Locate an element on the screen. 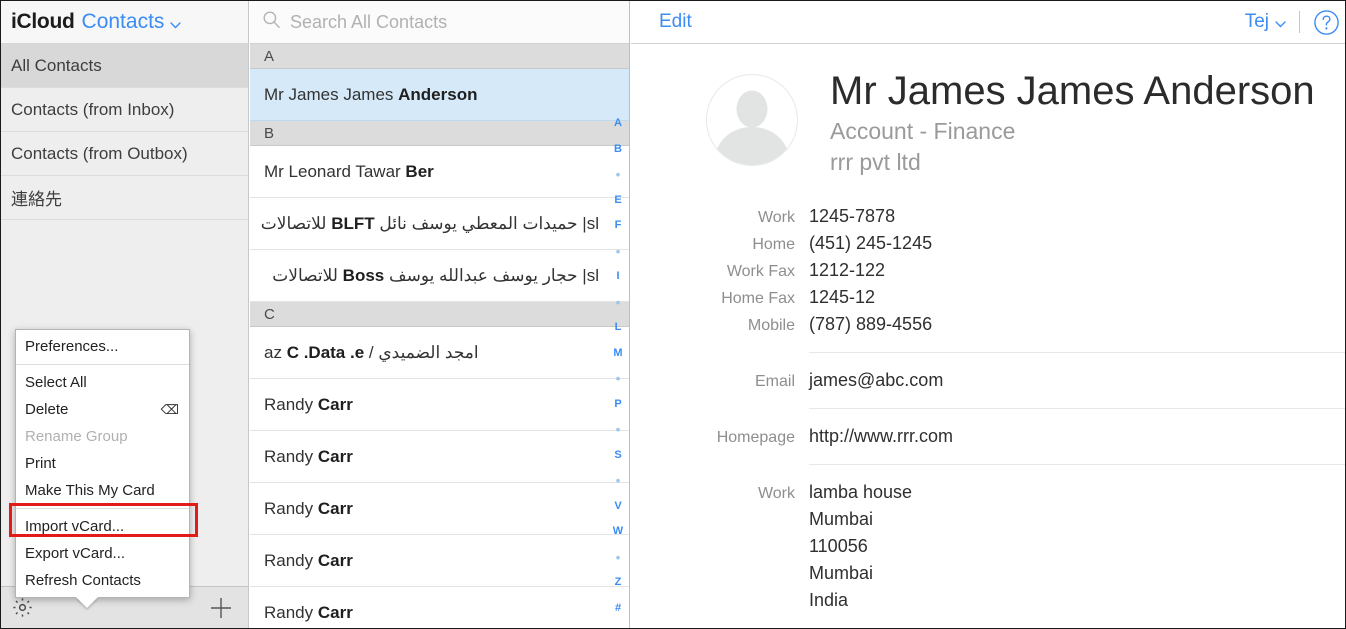 The image size is (1346, 629). phone-field-row: Home (451) 245-1245 is located at coordinates (988, 243).